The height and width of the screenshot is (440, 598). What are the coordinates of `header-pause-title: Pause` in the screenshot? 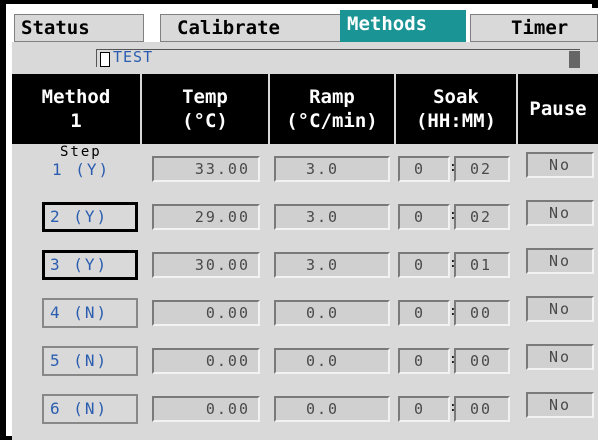 It's located at (558, 109).